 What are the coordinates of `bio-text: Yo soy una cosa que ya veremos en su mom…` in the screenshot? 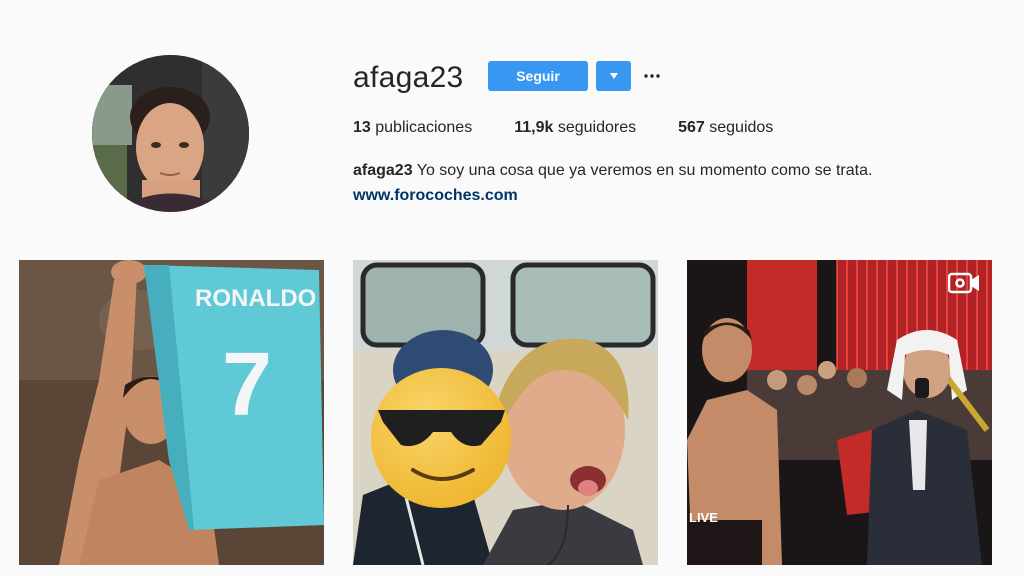 It's located at (644, 170).